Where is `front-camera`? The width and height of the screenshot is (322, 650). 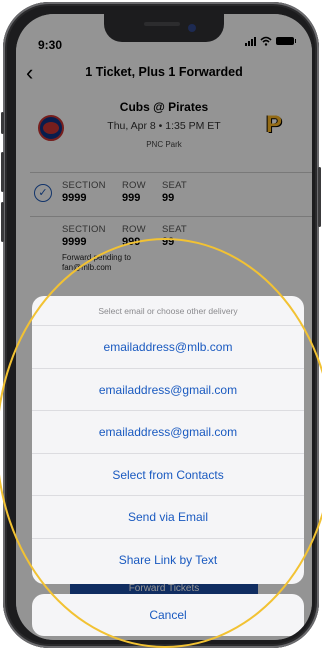 front-camera is located at coordinates (192, 28).